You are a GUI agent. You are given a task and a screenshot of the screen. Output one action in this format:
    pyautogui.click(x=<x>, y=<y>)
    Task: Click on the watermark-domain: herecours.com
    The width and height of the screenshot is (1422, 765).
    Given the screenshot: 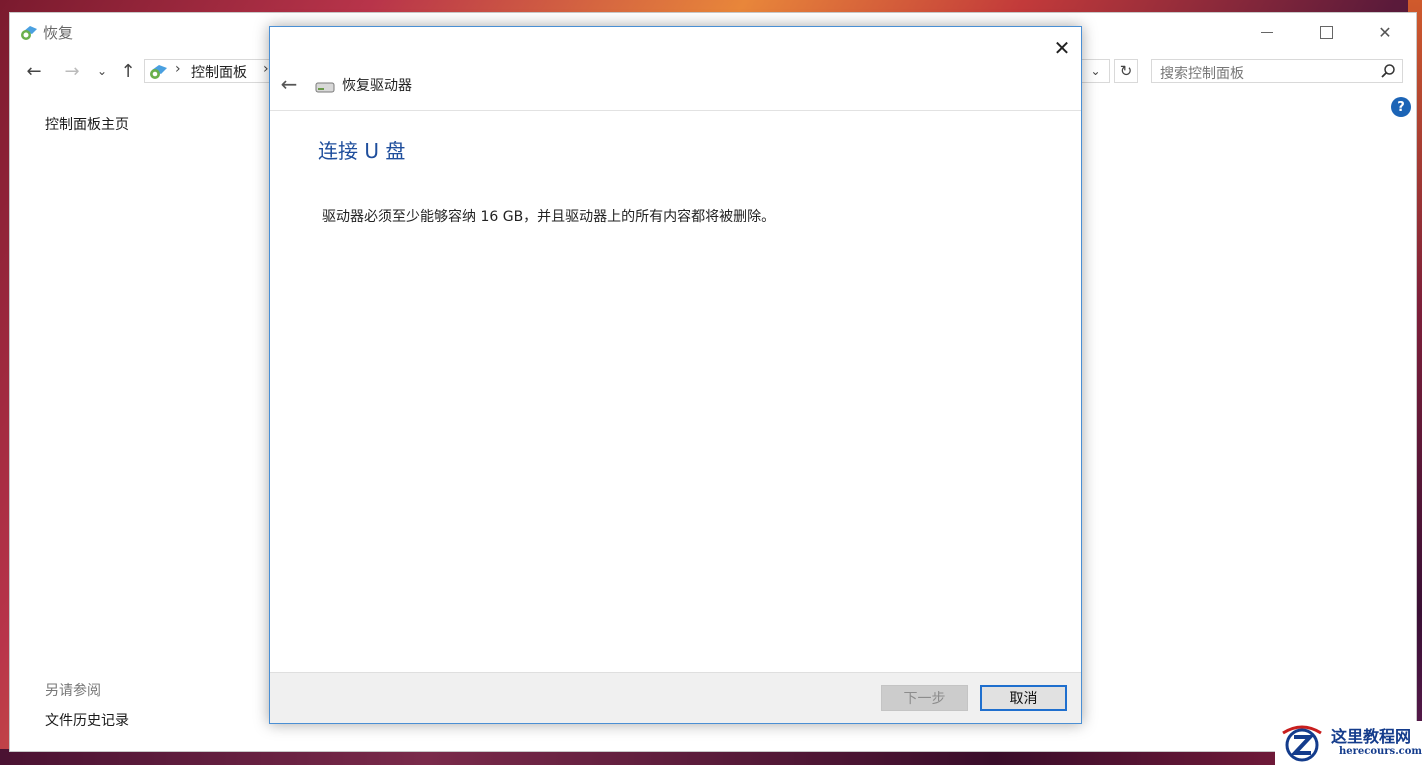 What is the action you would take?
    pyautogui.click(x=1380, y=751)
    